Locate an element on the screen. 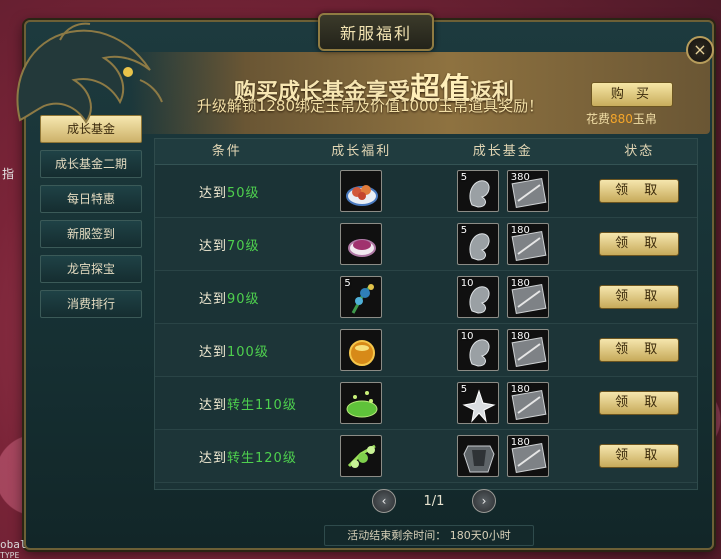  sidebar: 成长基金 成长基金二期 每日特惠 新服签到 龙宫探宝 消费排行 is located at coordinates (91, 220).